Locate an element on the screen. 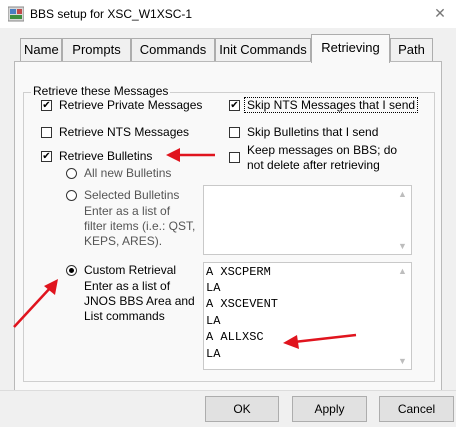  keep-messages-label-line2: not delete after retrieving is located at coordinates (313, 165).